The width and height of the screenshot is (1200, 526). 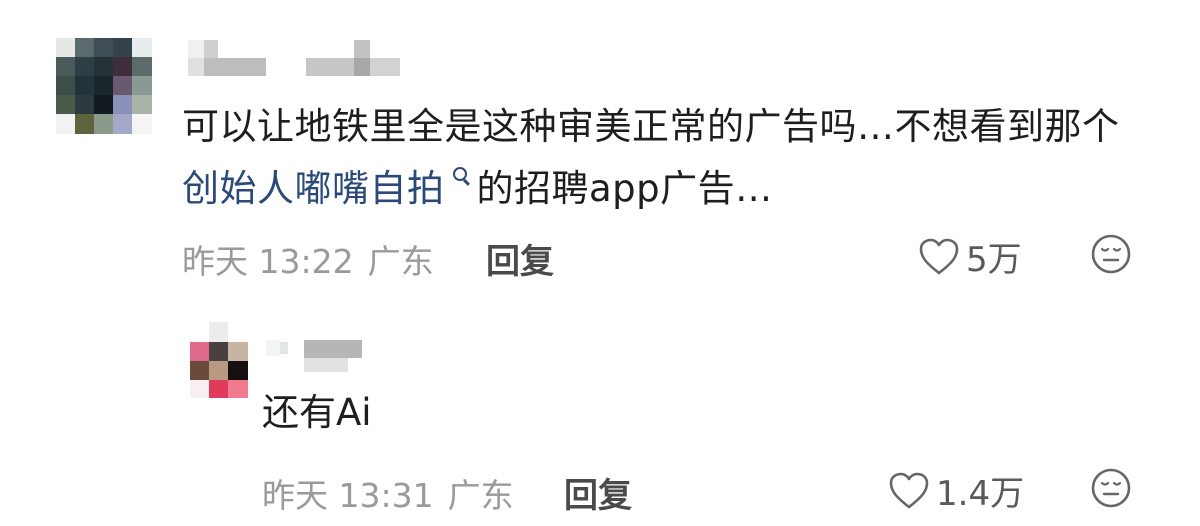 I want to click on comment-text-prefix: 可以让地铁里全是这种审美正常的广告吗…不想看到那个, so click(x=651, y=126).